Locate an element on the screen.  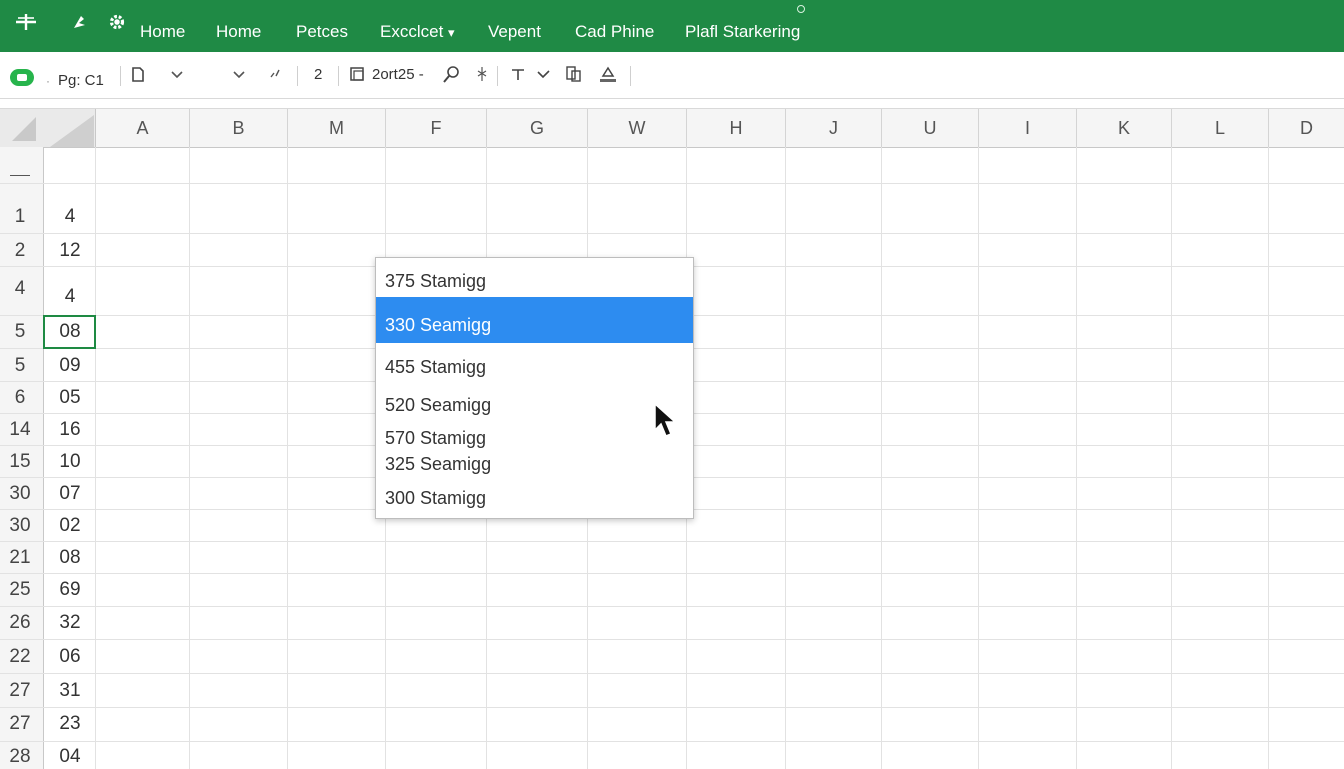
cell-reference: Pg: C1 is located at coordinates (81, 81).